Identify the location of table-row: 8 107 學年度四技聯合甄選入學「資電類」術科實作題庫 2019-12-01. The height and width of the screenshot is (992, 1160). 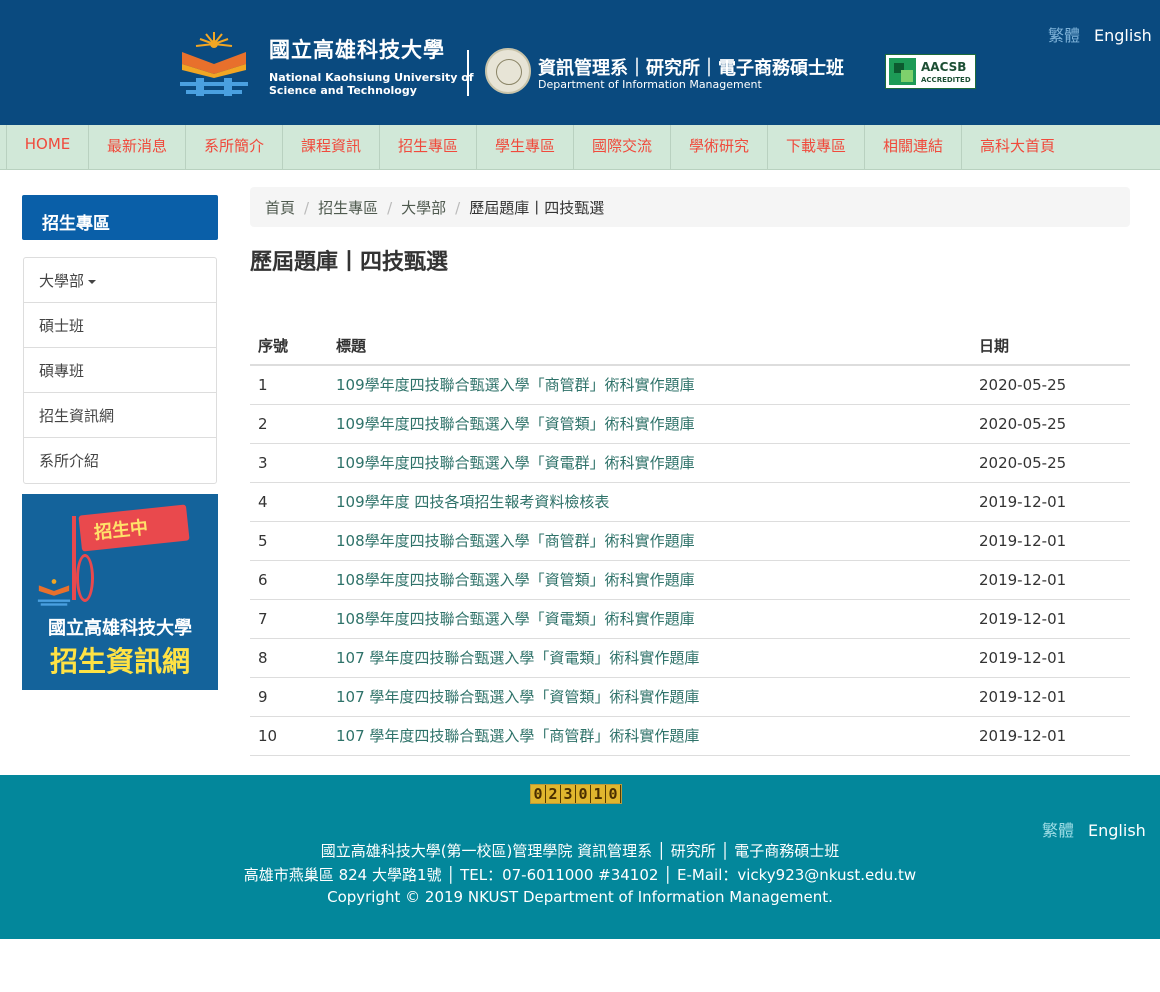
(690, 658).